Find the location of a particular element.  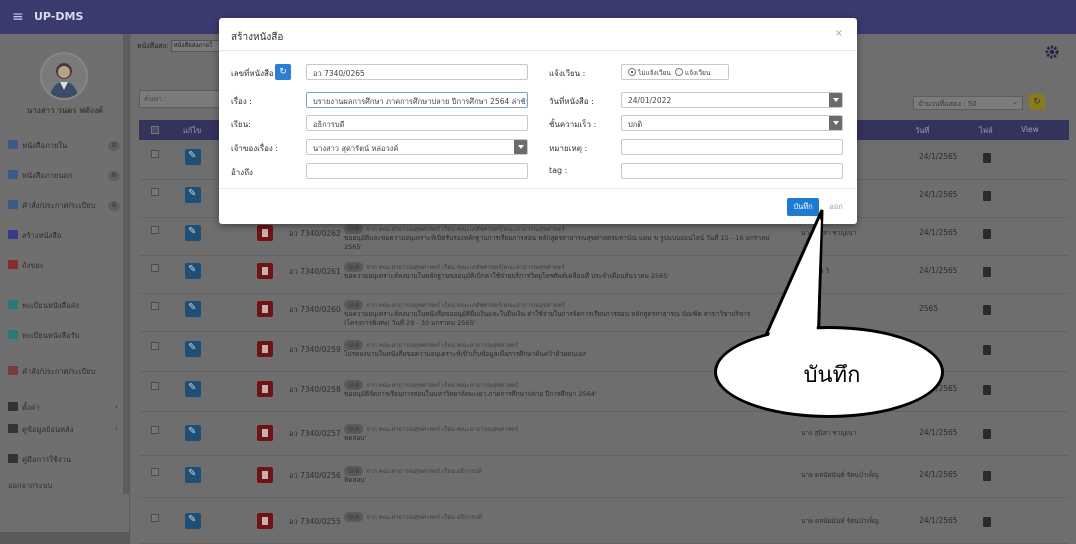

sidebar-item: ทะเบียนหนังสือรับ is located at coordinates (67, 337).